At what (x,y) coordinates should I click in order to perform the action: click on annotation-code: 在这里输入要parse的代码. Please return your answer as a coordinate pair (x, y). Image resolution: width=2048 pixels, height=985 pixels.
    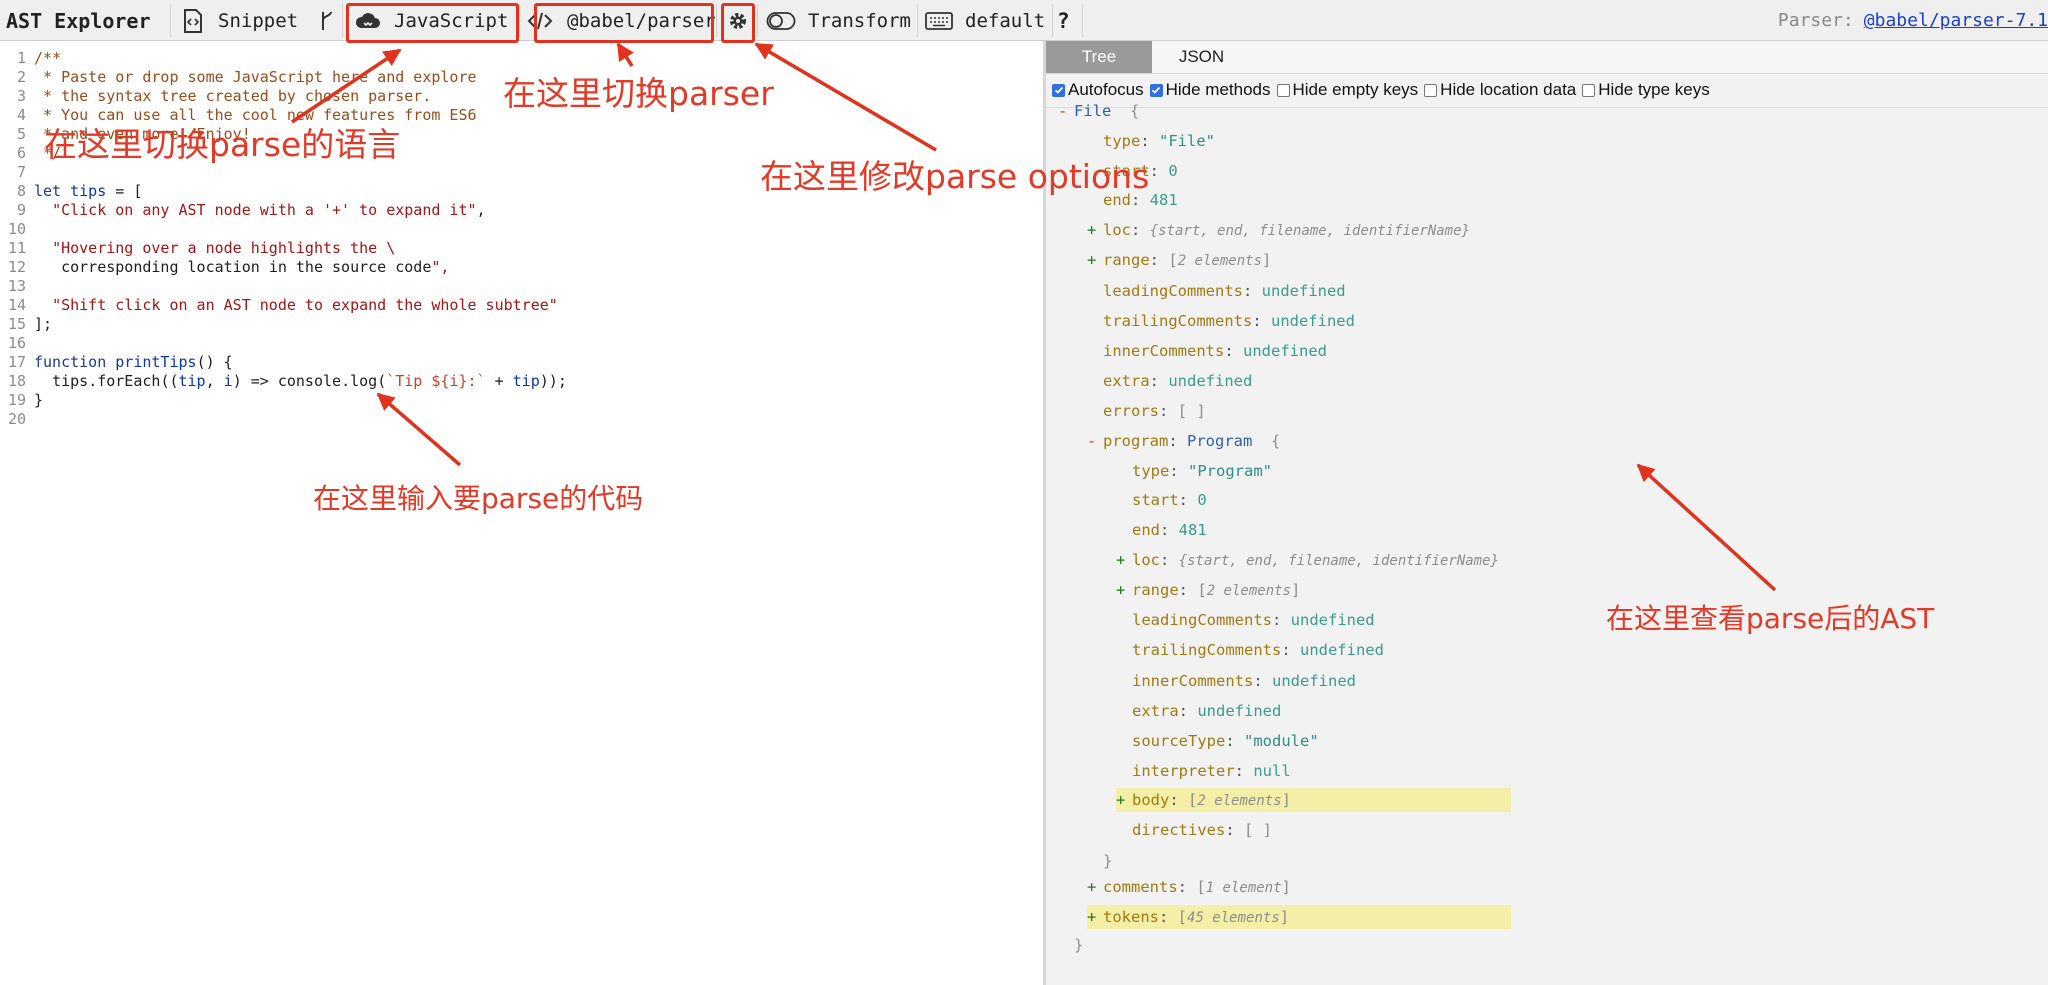
    Looking at the image, I should click on (478, 498).